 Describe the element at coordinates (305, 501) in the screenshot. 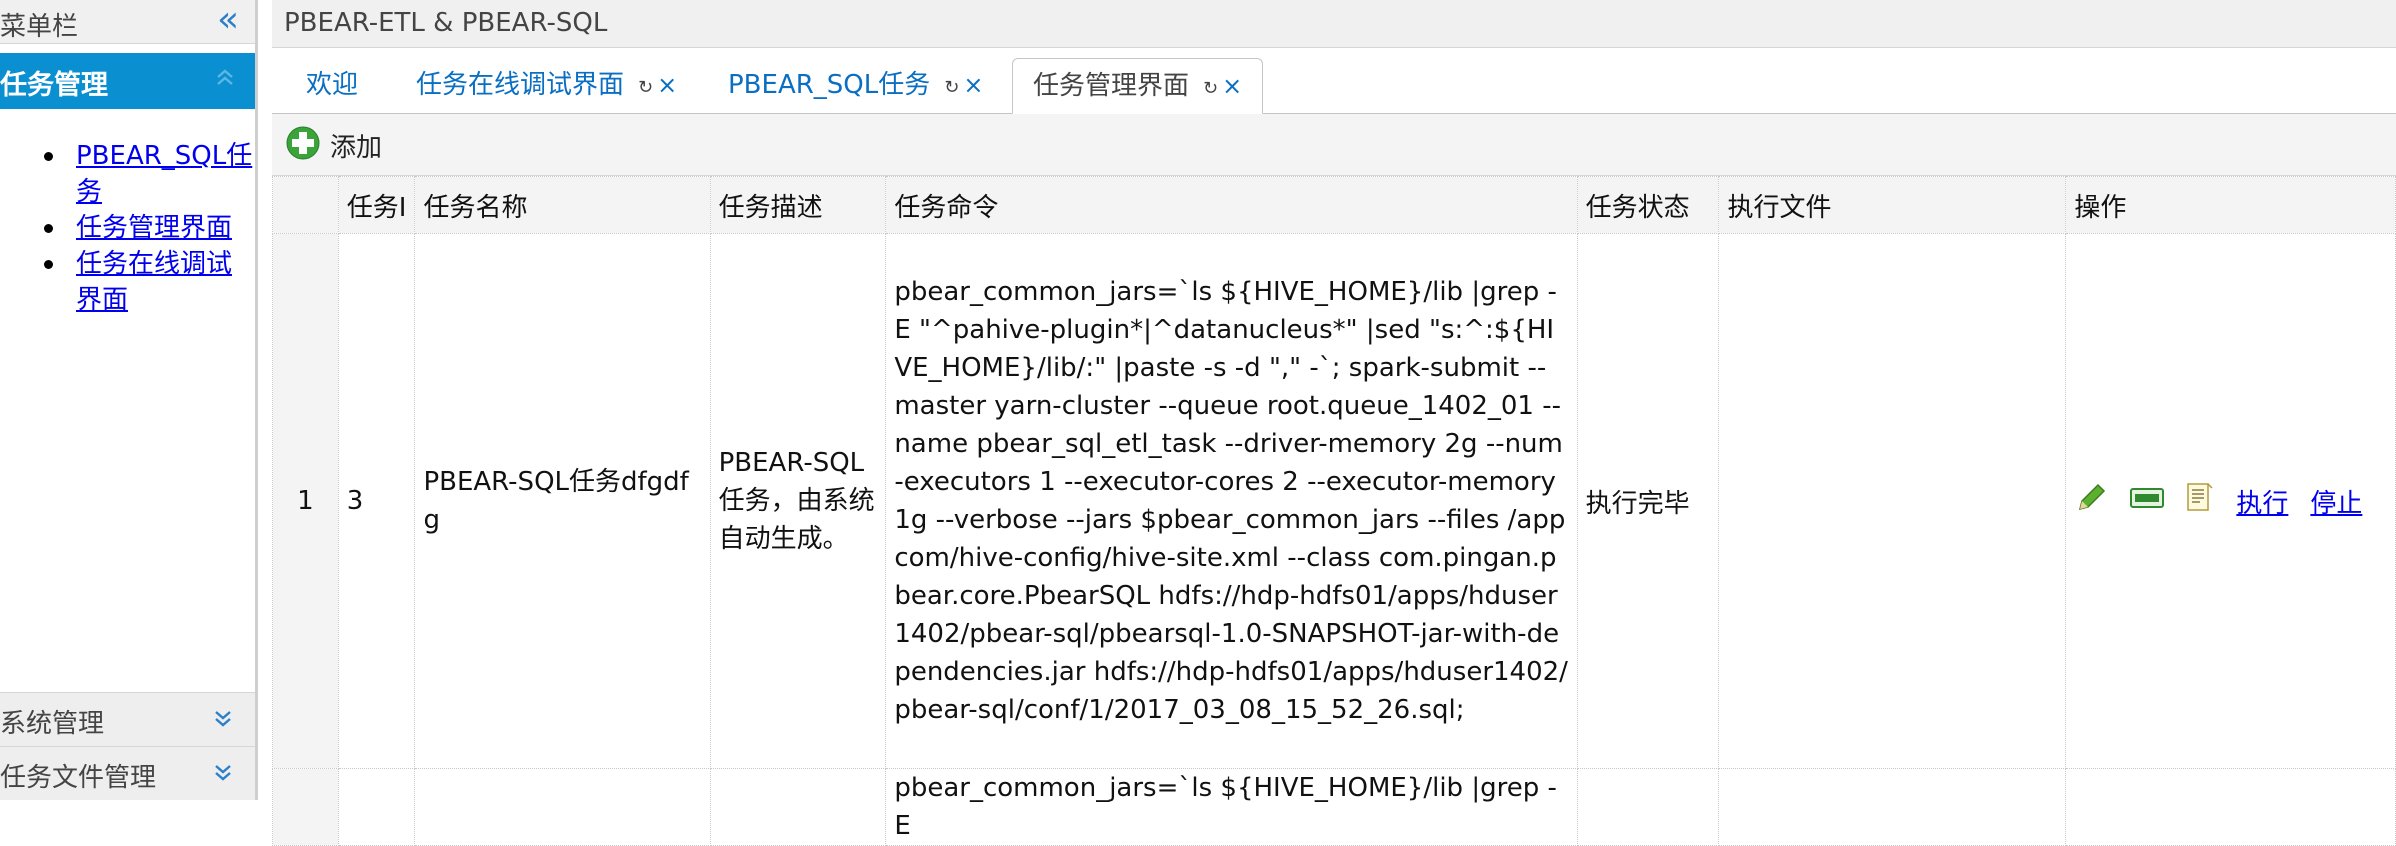

I see `row-number: 1` at that location.